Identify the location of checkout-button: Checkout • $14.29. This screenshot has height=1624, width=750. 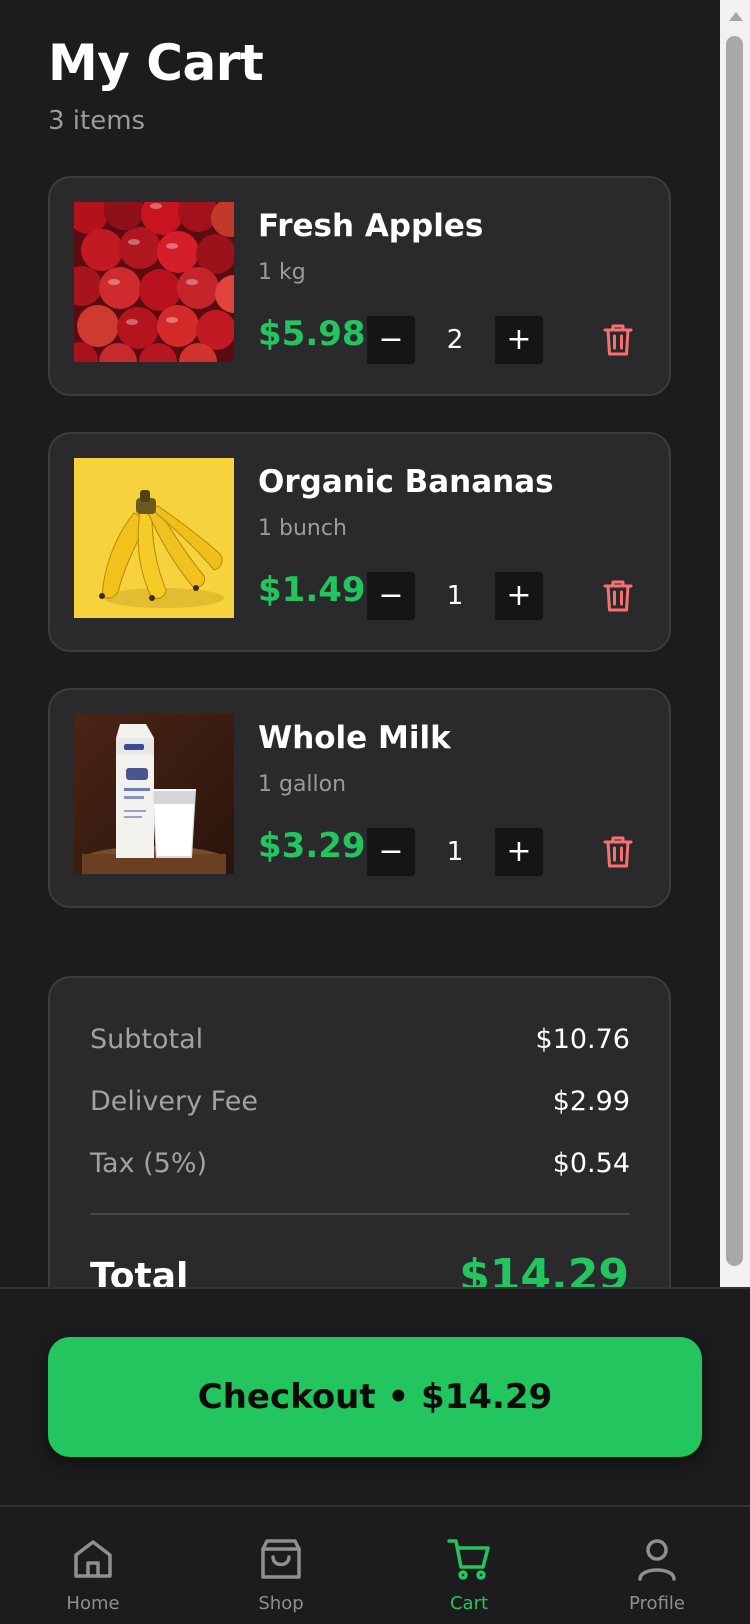
(375, 1397).